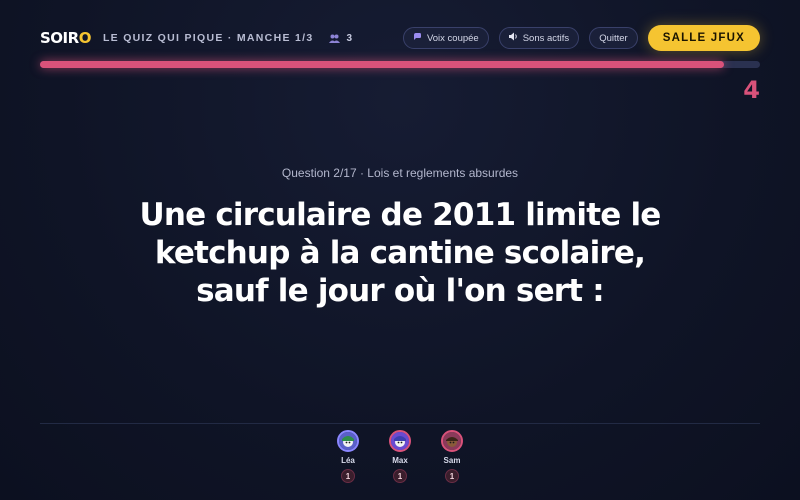 The image size is (800, 500). I want to click on question-line: Une circulaire de 2011 limite le, so click(400, 215).